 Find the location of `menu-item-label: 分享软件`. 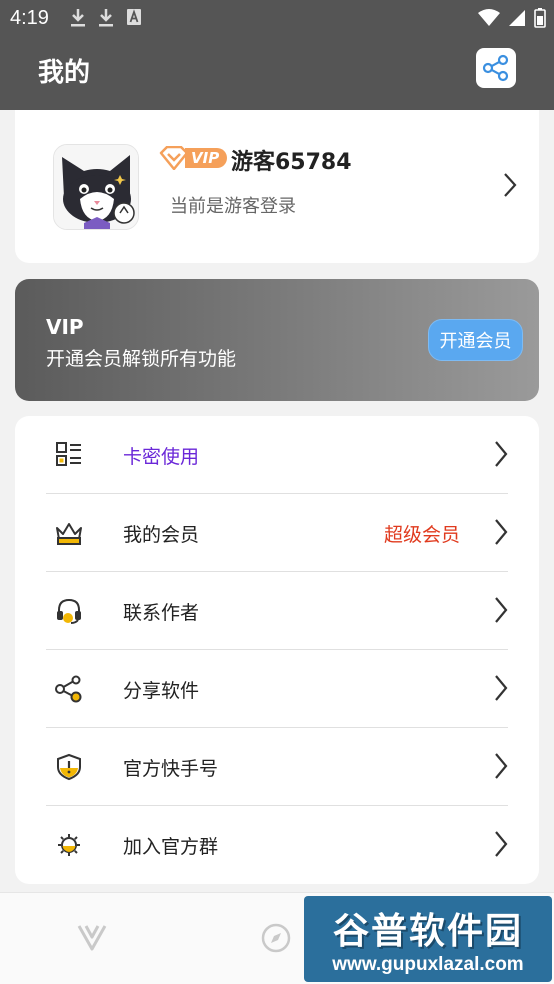

menu-item-label: 分享软件 is located at coordinates (161, 691).